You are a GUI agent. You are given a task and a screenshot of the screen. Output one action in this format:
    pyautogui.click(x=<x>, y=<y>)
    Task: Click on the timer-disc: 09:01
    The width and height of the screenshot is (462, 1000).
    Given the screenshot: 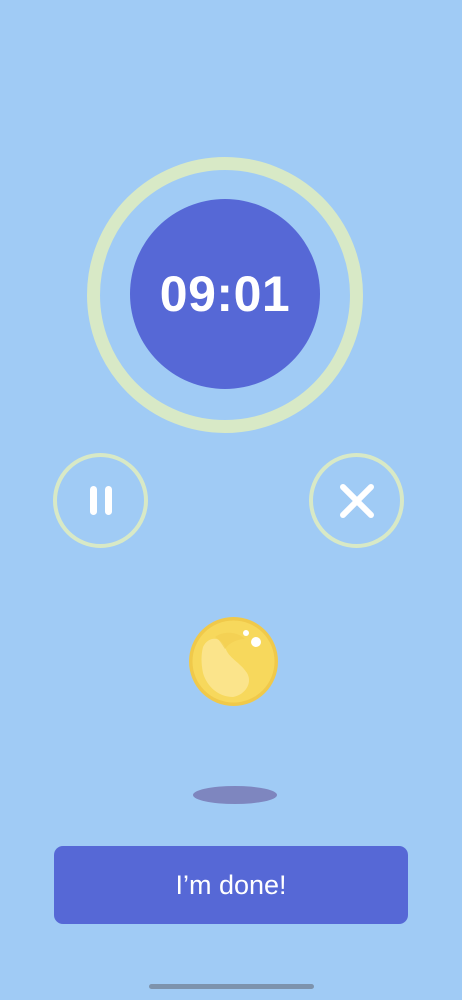 What is the action you would take?
    pyautogui.click(x=225, y=294)
    